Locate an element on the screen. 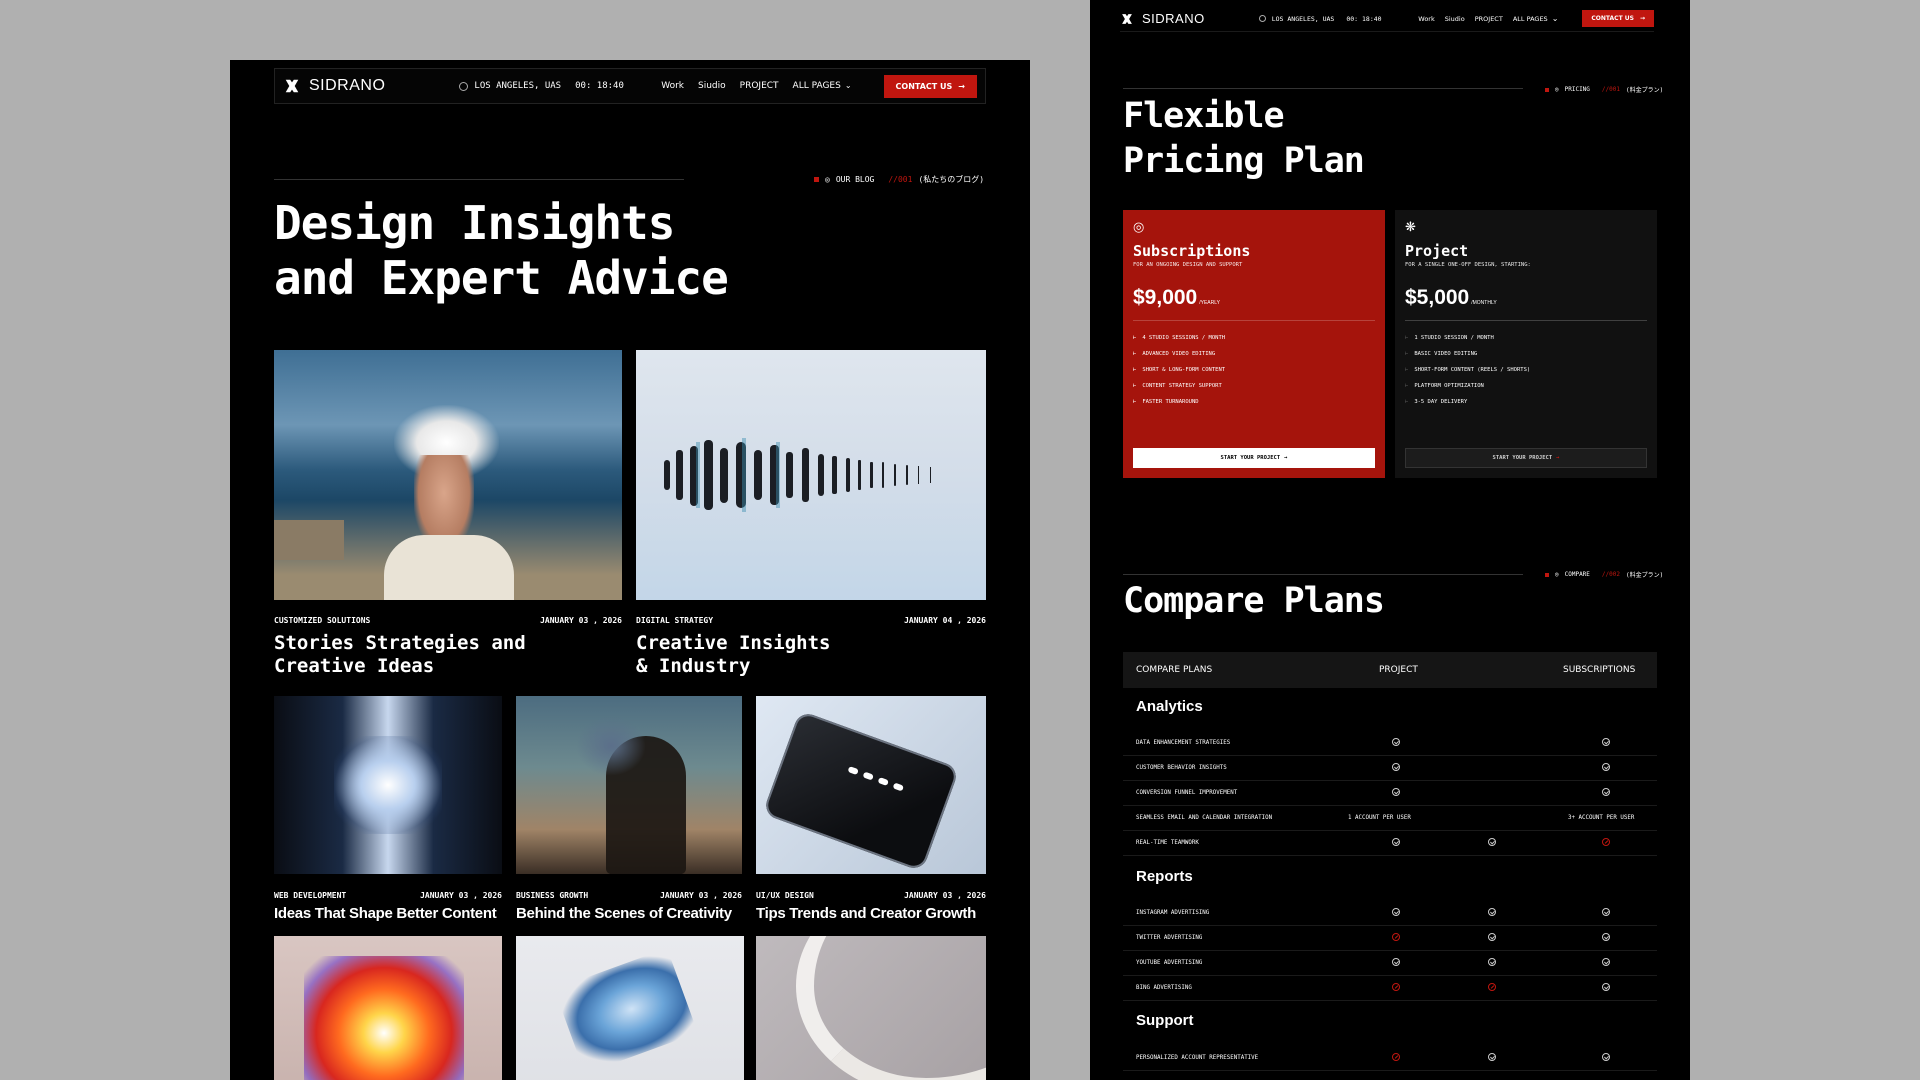  compare-col-subscriptions: SUBSCRIPTIONS is located at coordinates (1599, 670).